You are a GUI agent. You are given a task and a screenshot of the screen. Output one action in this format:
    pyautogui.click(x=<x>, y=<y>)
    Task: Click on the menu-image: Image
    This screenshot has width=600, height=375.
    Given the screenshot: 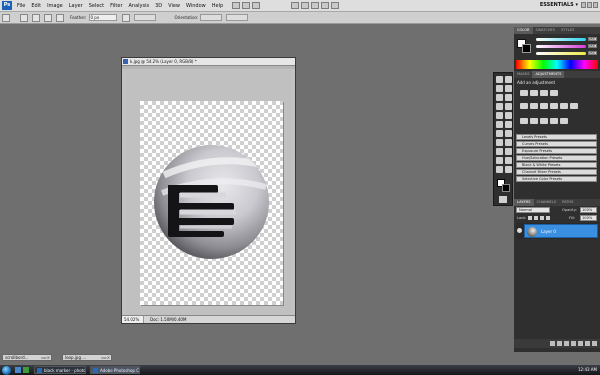 What is the action you would take?
    pyautogui.click(x=55, y=6)
    